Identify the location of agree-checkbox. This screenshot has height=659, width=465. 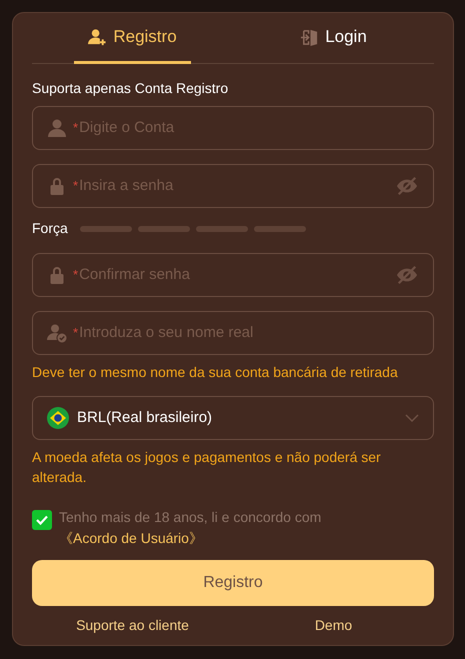
(42, 520).